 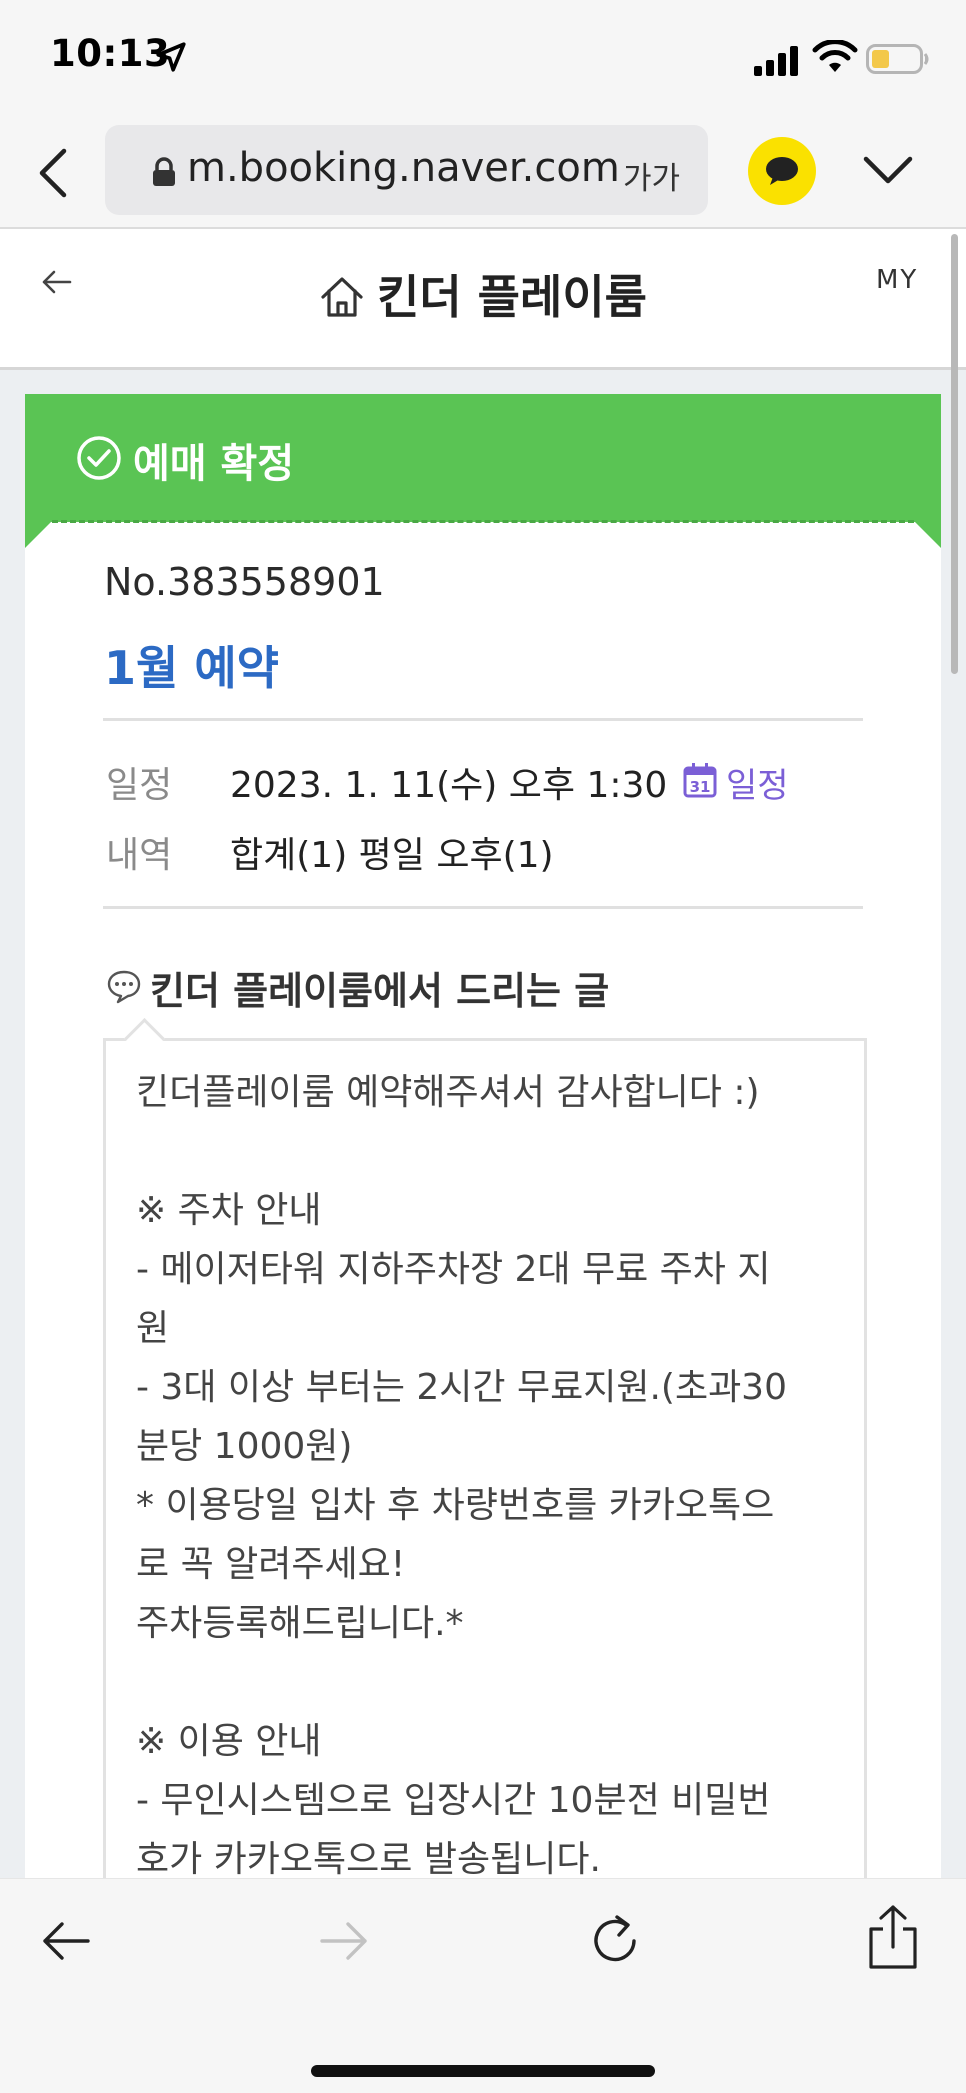 What do you see at coordinates (512, 297) in the screenshot?
I see `page-title: 킨더 플레이룸` at bounding box center [512, 297].